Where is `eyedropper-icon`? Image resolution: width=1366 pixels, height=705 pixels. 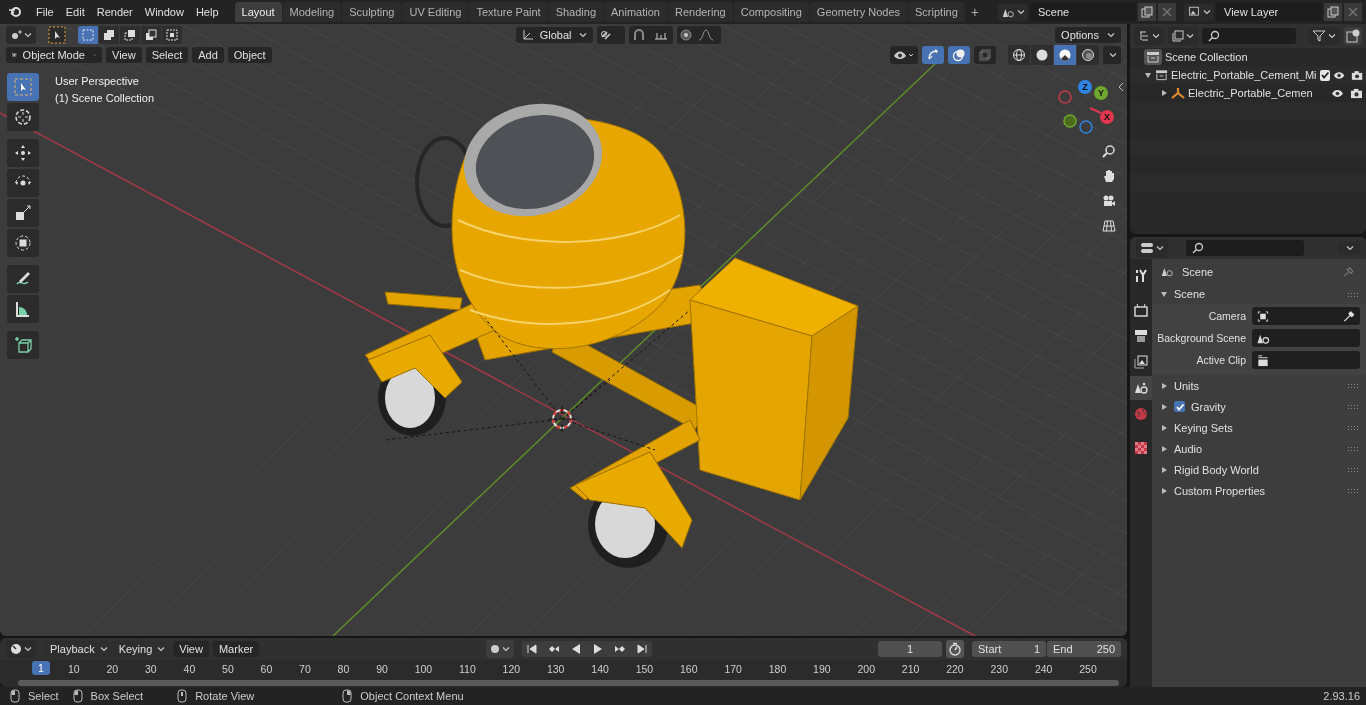
eyedropper-icon is located at coordinates (1349, 316).